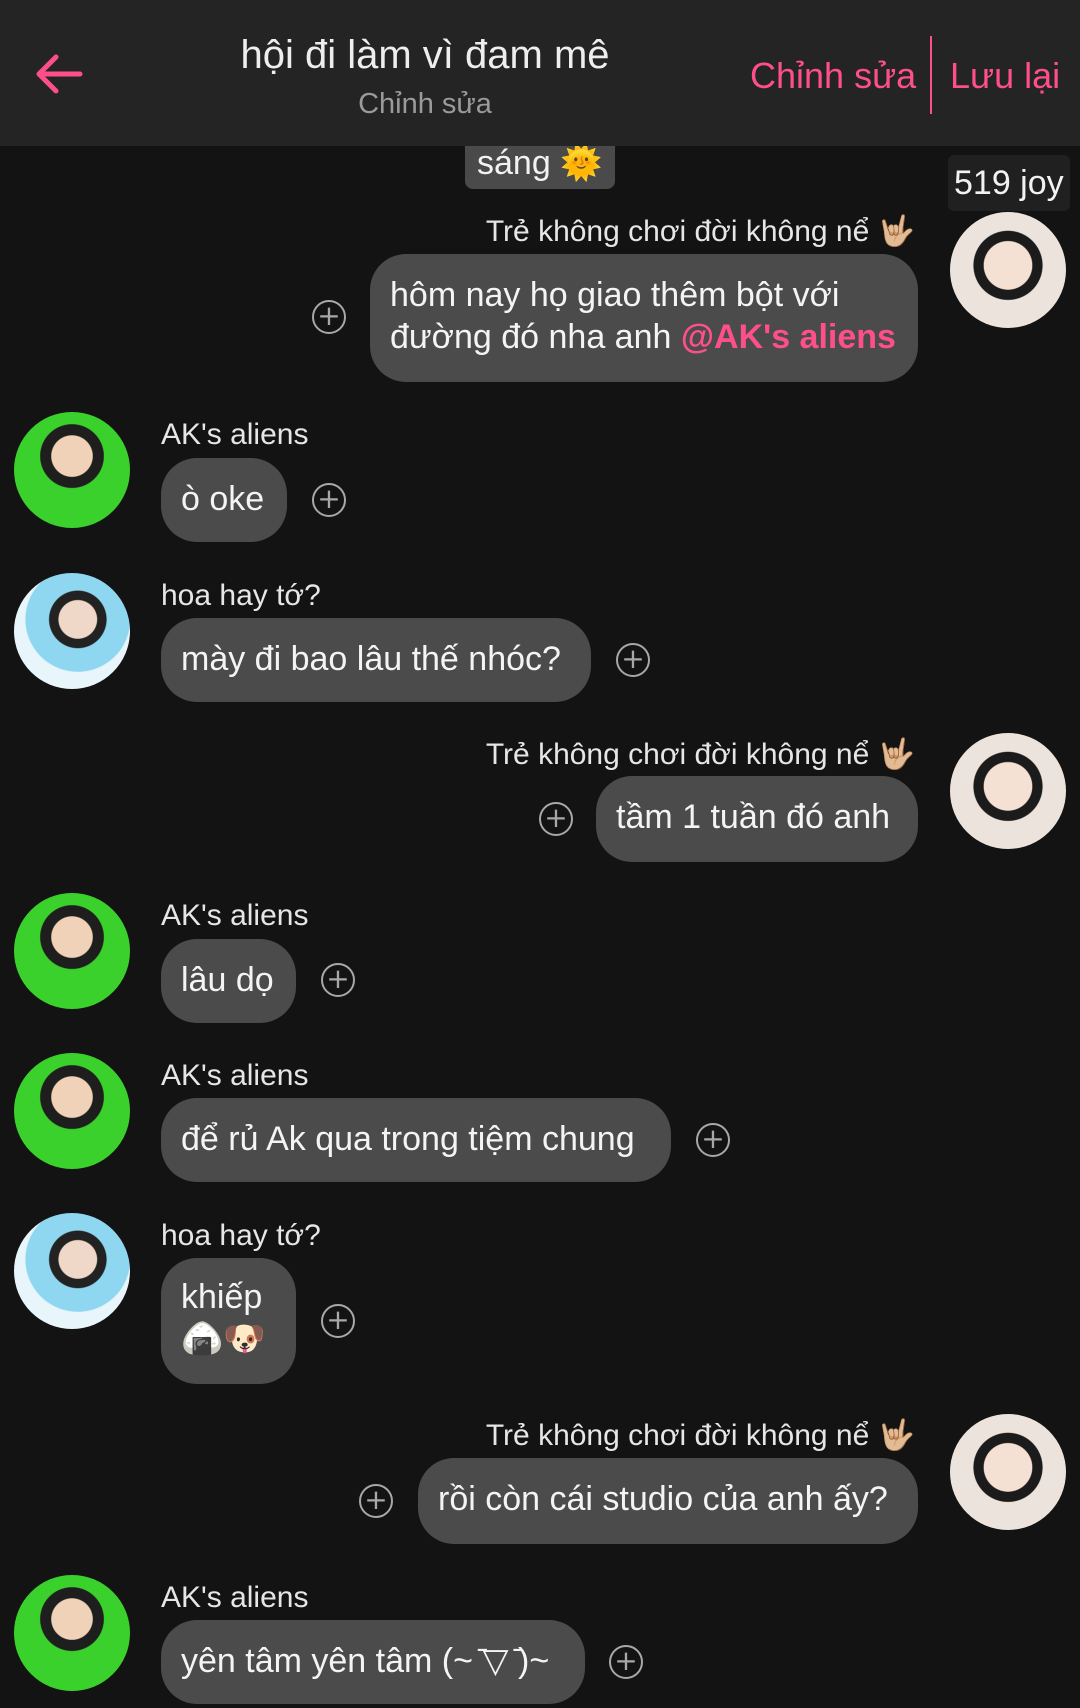  I want to click on message-line: đường đó nha anh @AK's aliens, so click(643, 337).